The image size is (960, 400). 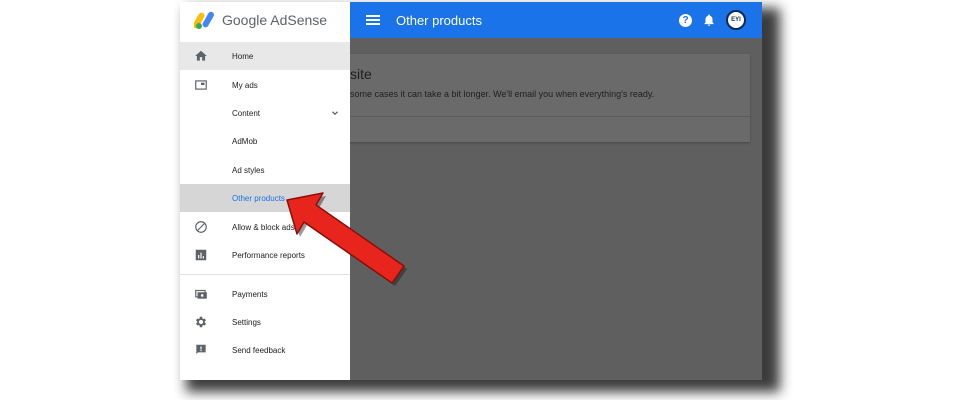 I want to click on home-icon, so click(x=201, y=55).